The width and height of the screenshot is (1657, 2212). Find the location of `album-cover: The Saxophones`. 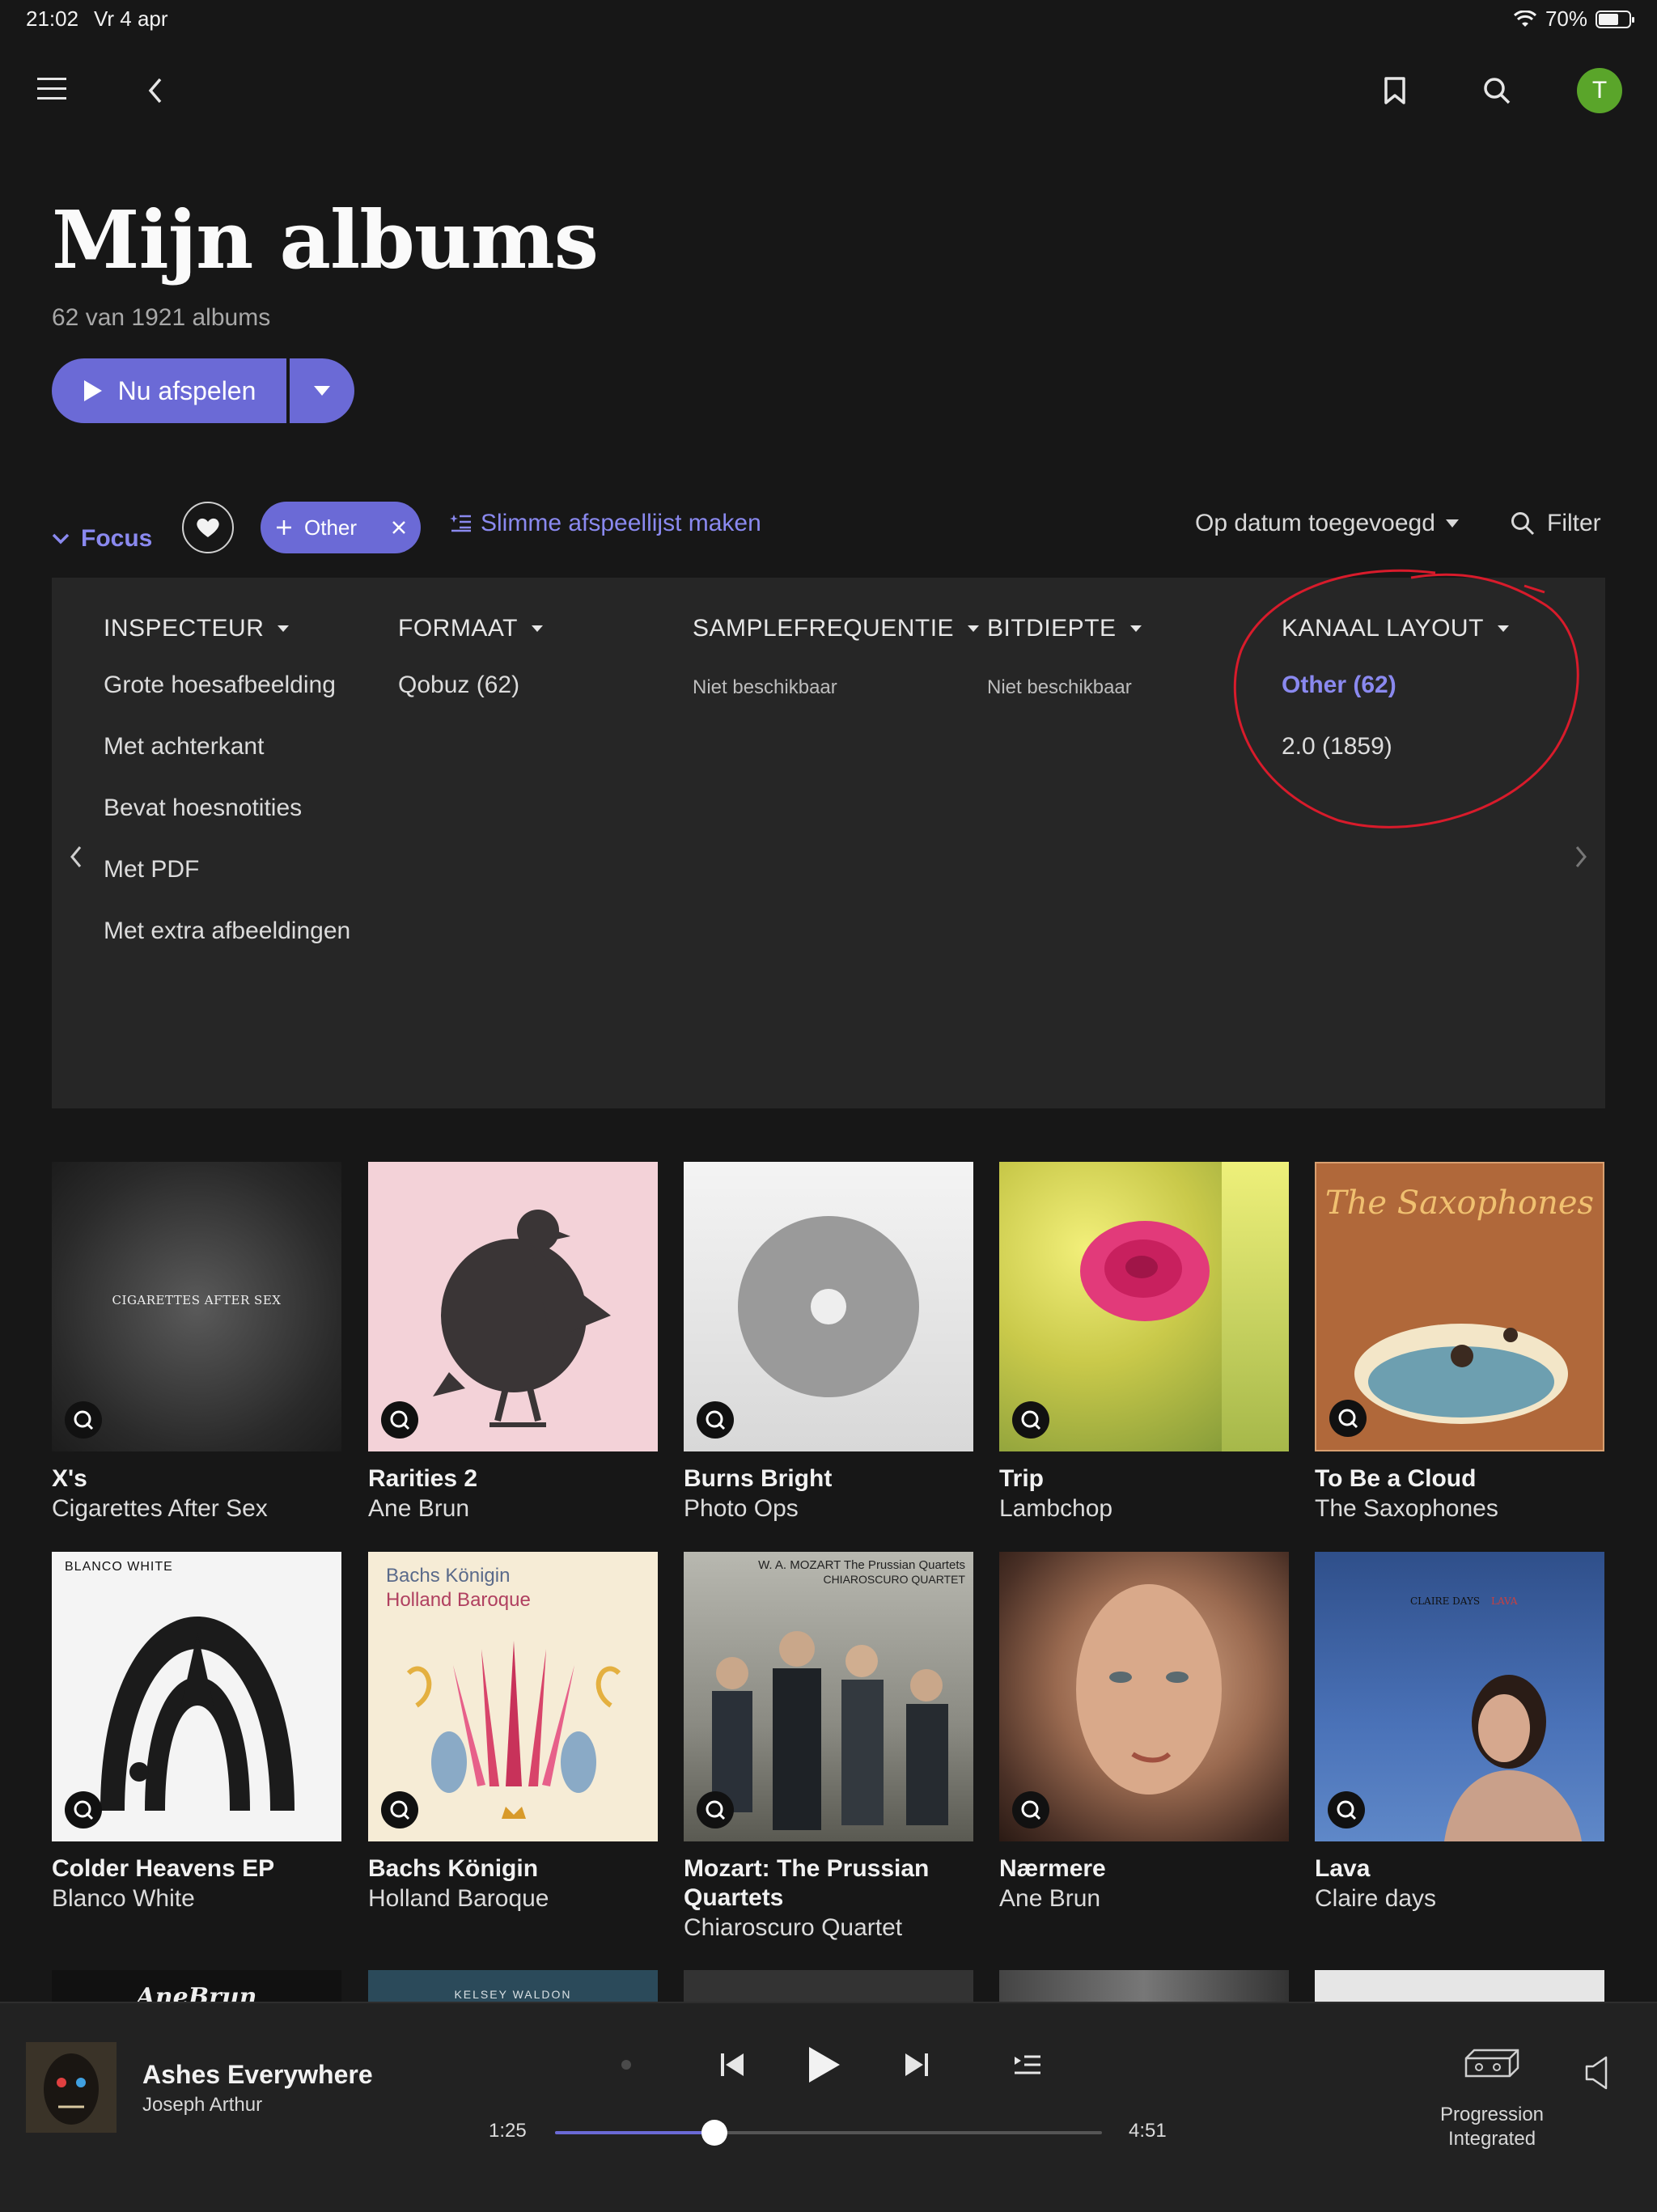

album-cover: The Saxophones is located at coordinates (1459, 1306).